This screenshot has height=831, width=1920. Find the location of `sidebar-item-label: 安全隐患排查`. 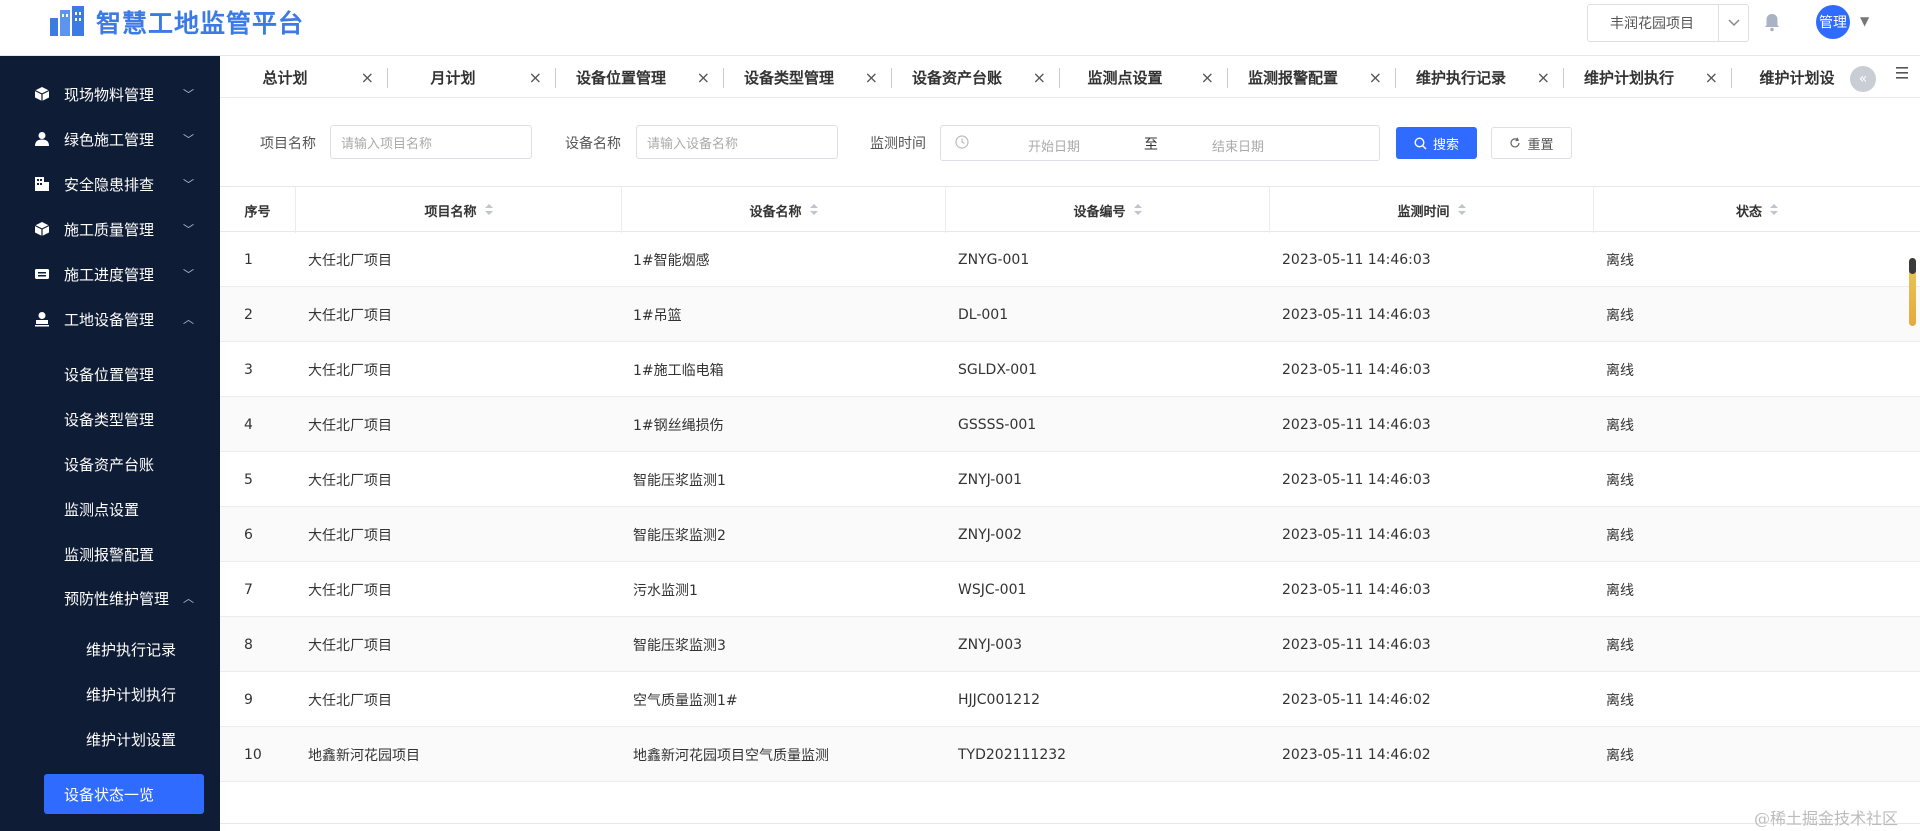

sidebar-item-label: 安全隐患排查 is located at coordinates (109, 184).